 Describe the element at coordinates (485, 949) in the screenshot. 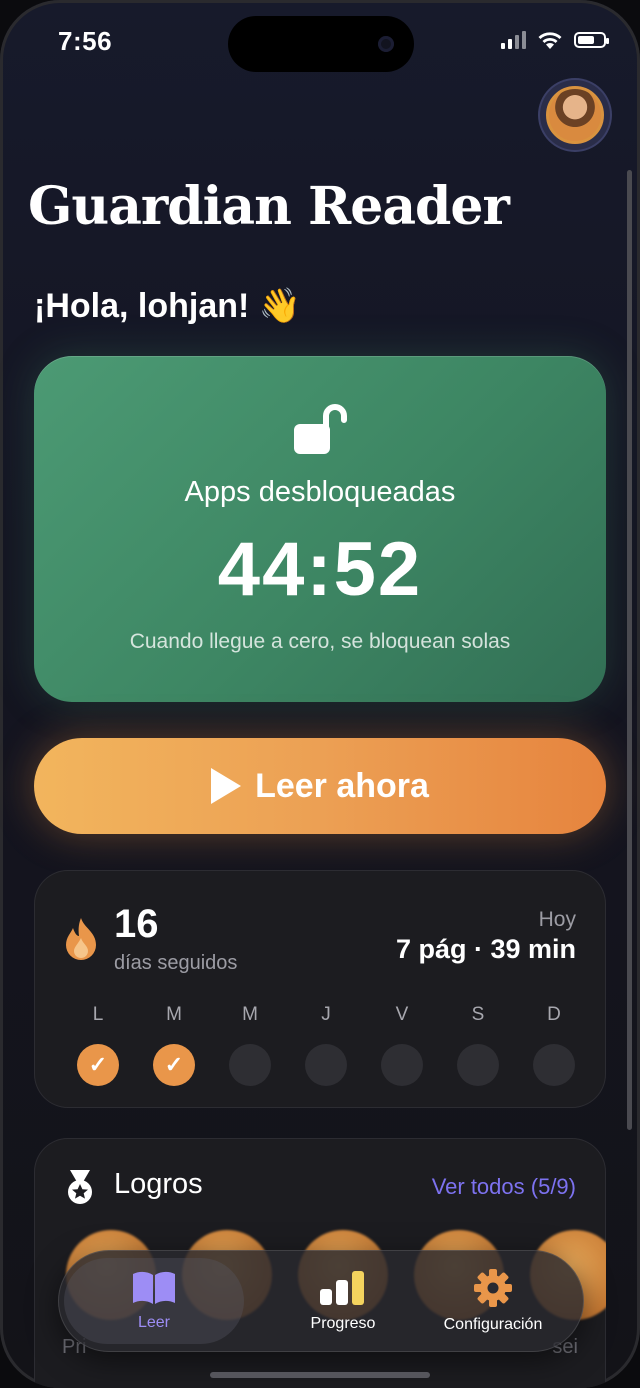

I see `today-stats: 7 pág · 39 min` at that location.